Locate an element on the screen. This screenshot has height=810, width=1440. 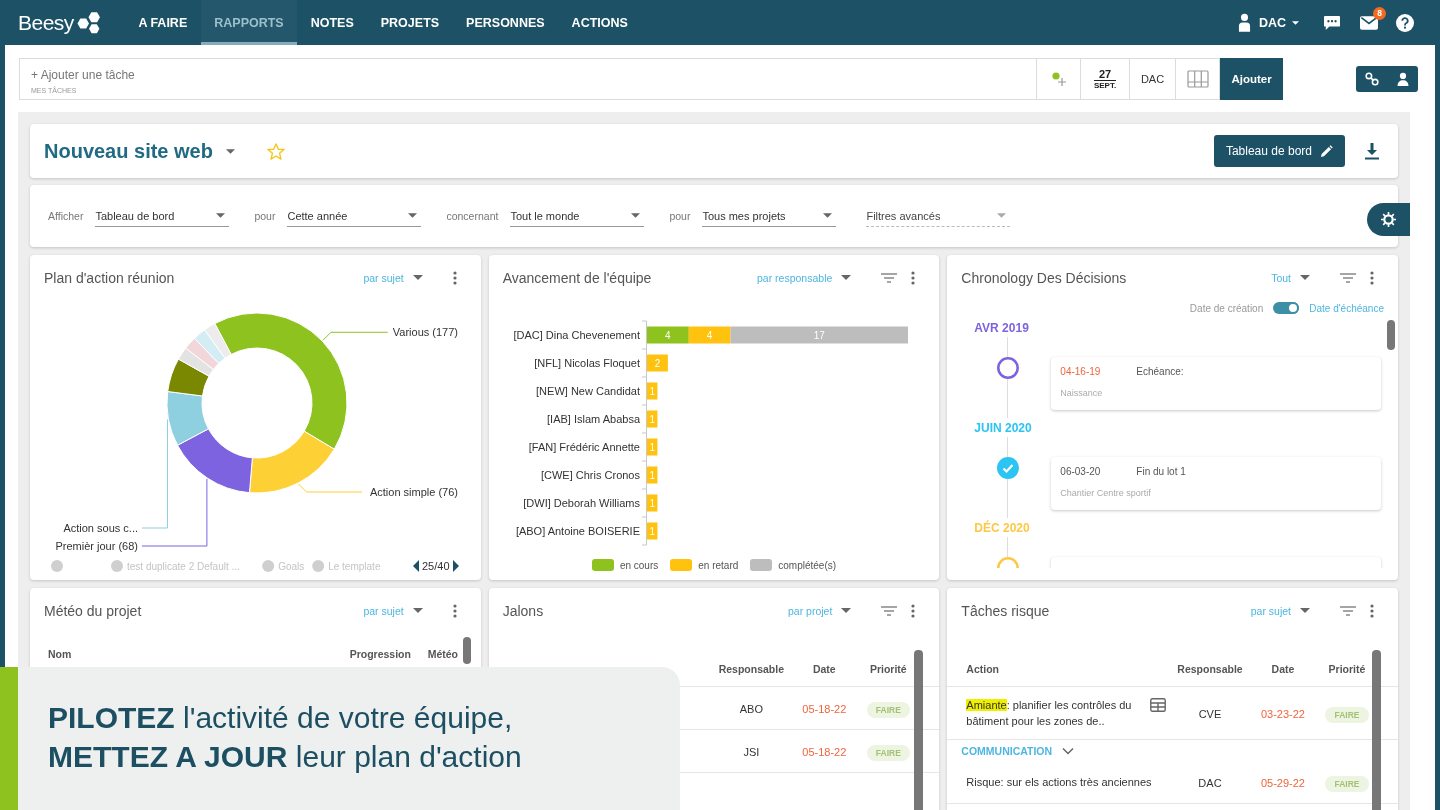
previous-page-icon is located at coordinates (416, 566).